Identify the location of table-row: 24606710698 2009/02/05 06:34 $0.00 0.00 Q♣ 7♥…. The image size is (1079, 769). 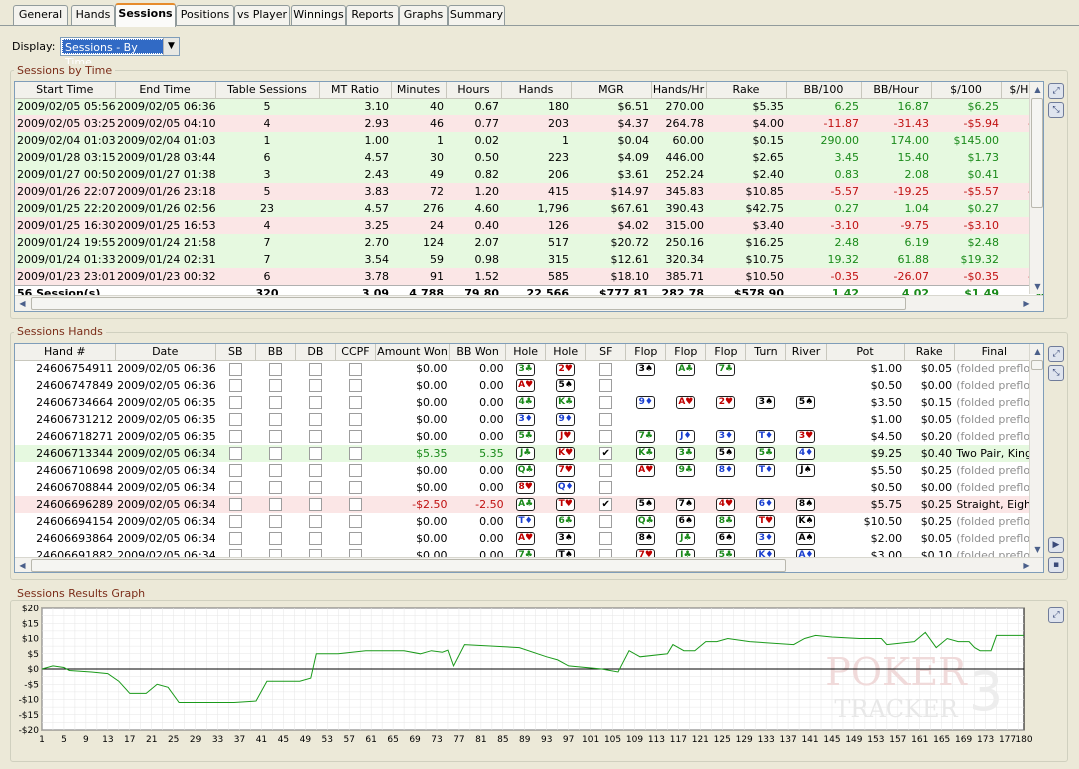
(525, 470).